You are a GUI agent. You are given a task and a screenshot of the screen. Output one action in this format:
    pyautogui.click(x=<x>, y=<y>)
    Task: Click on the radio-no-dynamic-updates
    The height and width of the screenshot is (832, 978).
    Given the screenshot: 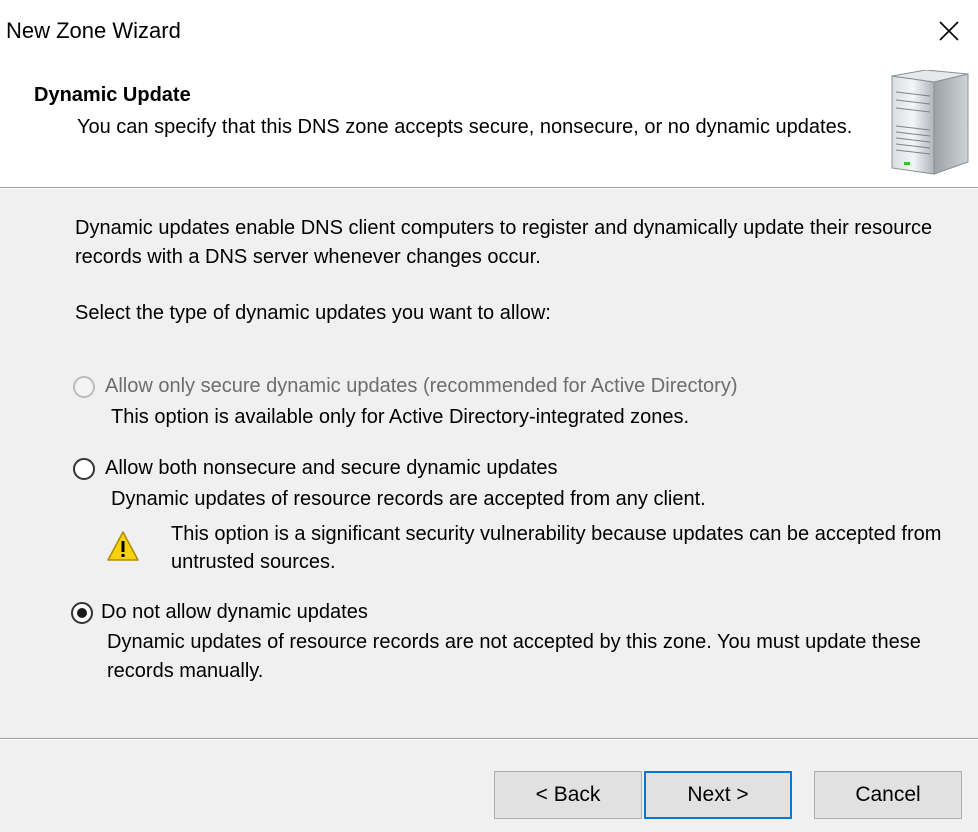 What is the action you would take?
    pyautogui.click(x=82, y=612)
    